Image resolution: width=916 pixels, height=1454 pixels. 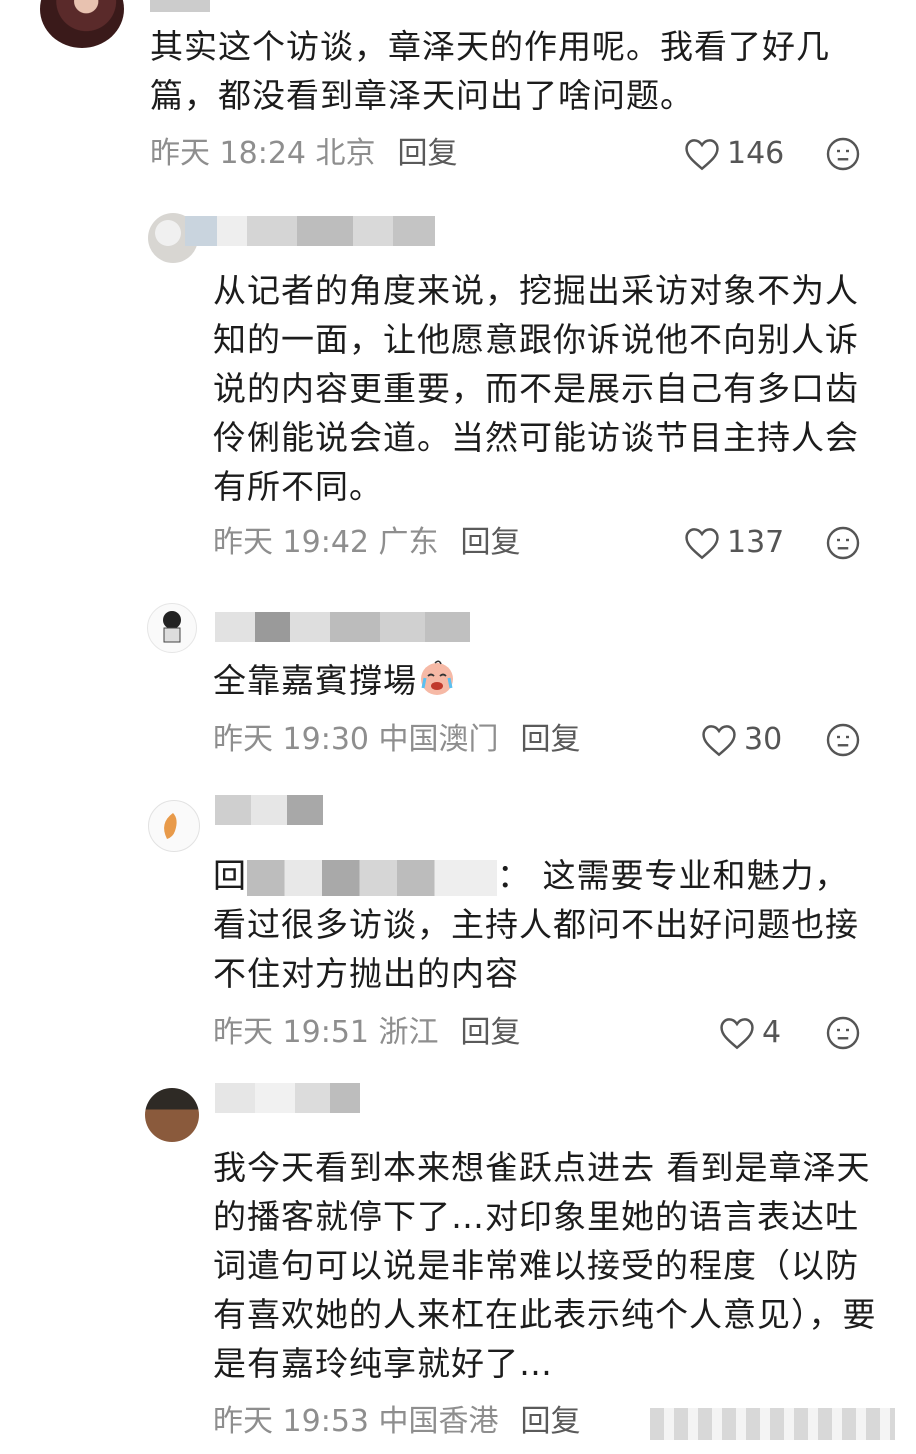 I want to click on mention-username-blurred, so click(x=372, y=877).